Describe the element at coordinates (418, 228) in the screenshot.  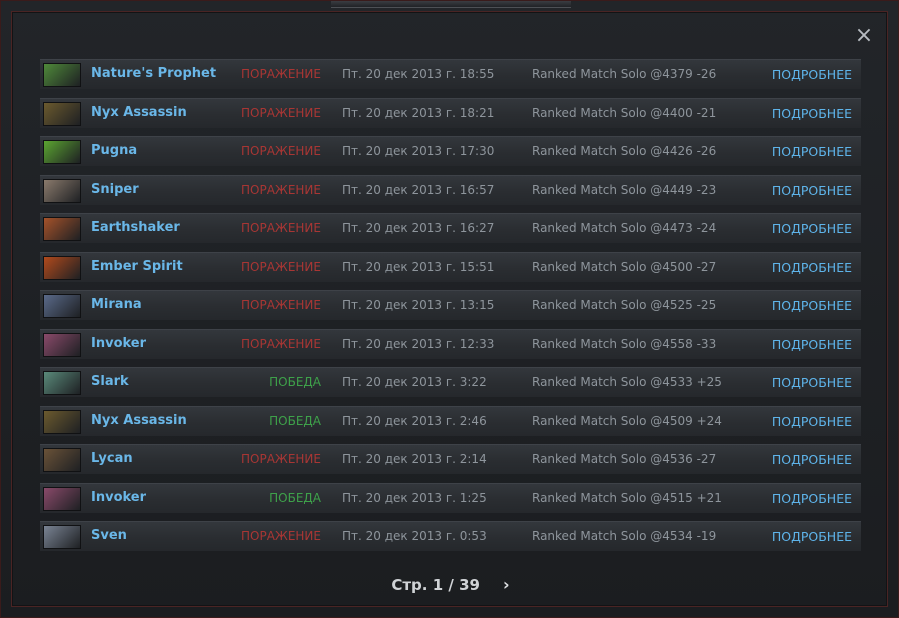
I see `match-date: Пт. 20 дек 2013 г. 16:27` at that location.